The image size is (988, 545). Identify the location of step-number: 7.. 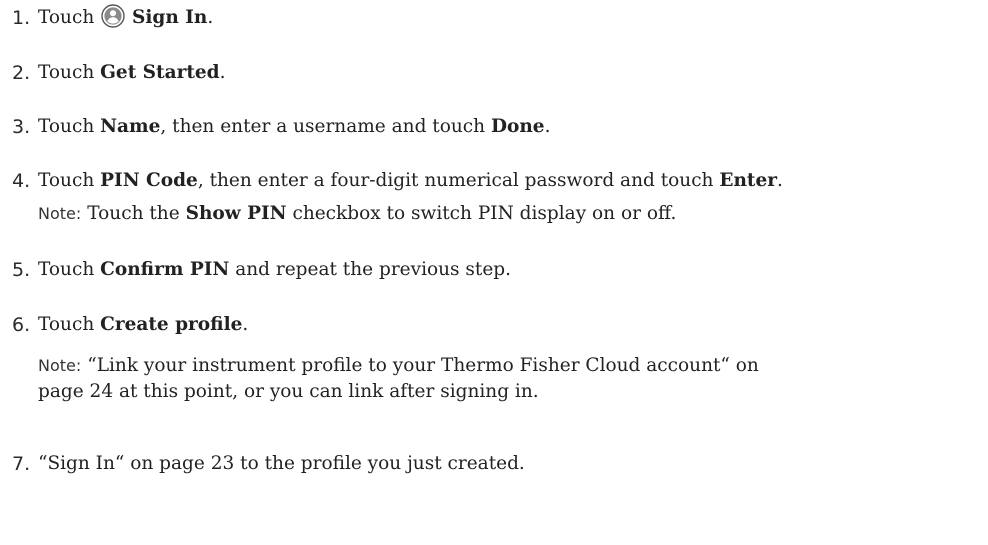
(21, 464).